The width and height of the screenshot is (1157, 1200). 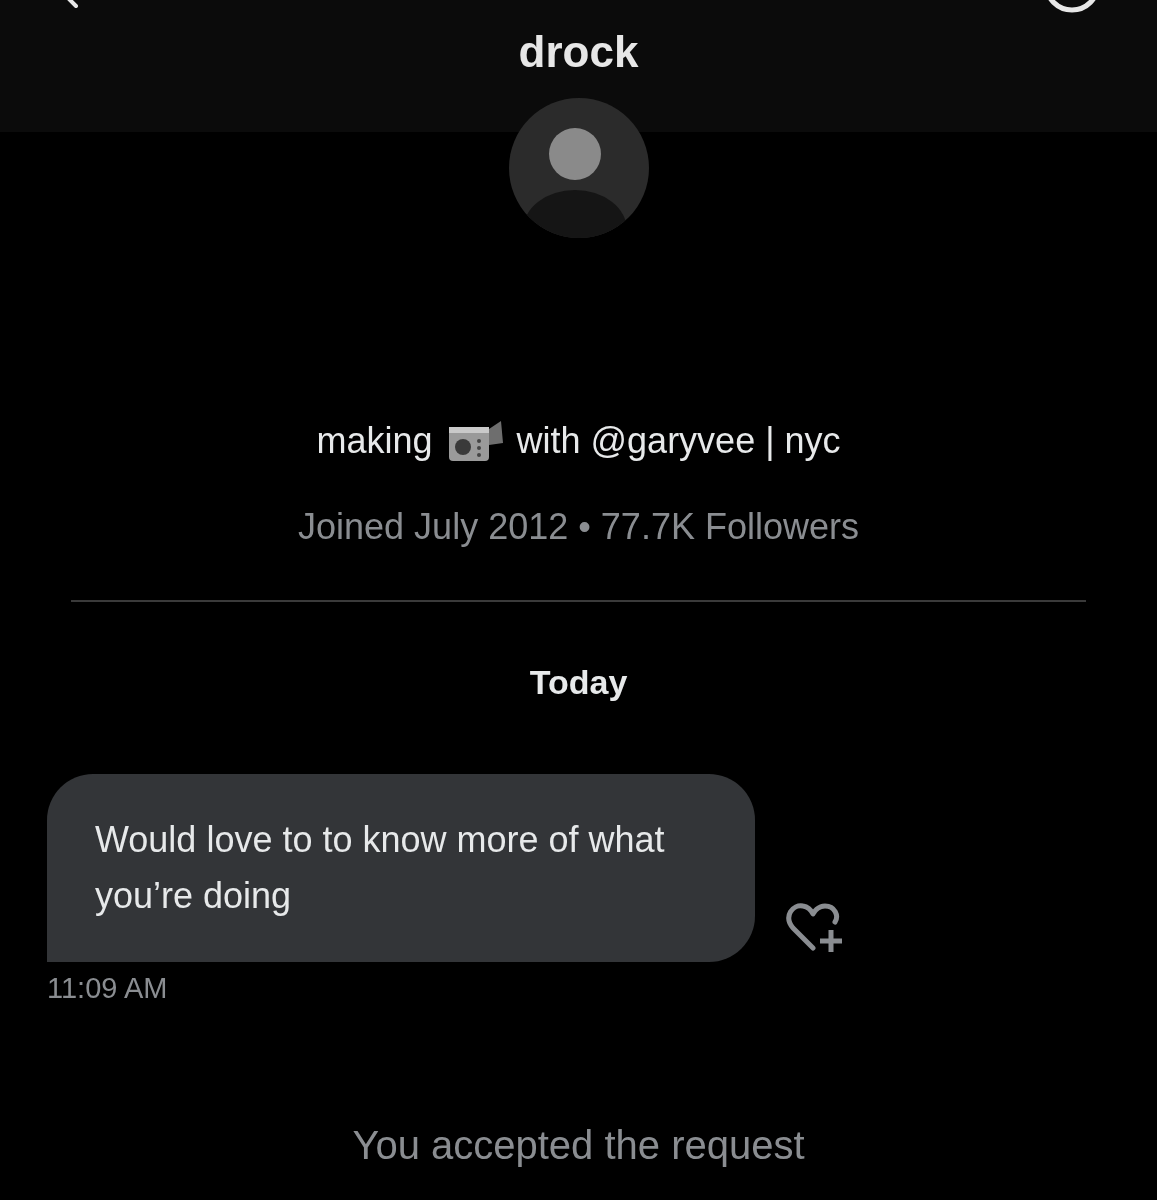 I want to click on message-bubble: Would love to to know more of what you’re doing, so click(x=401, y=868).